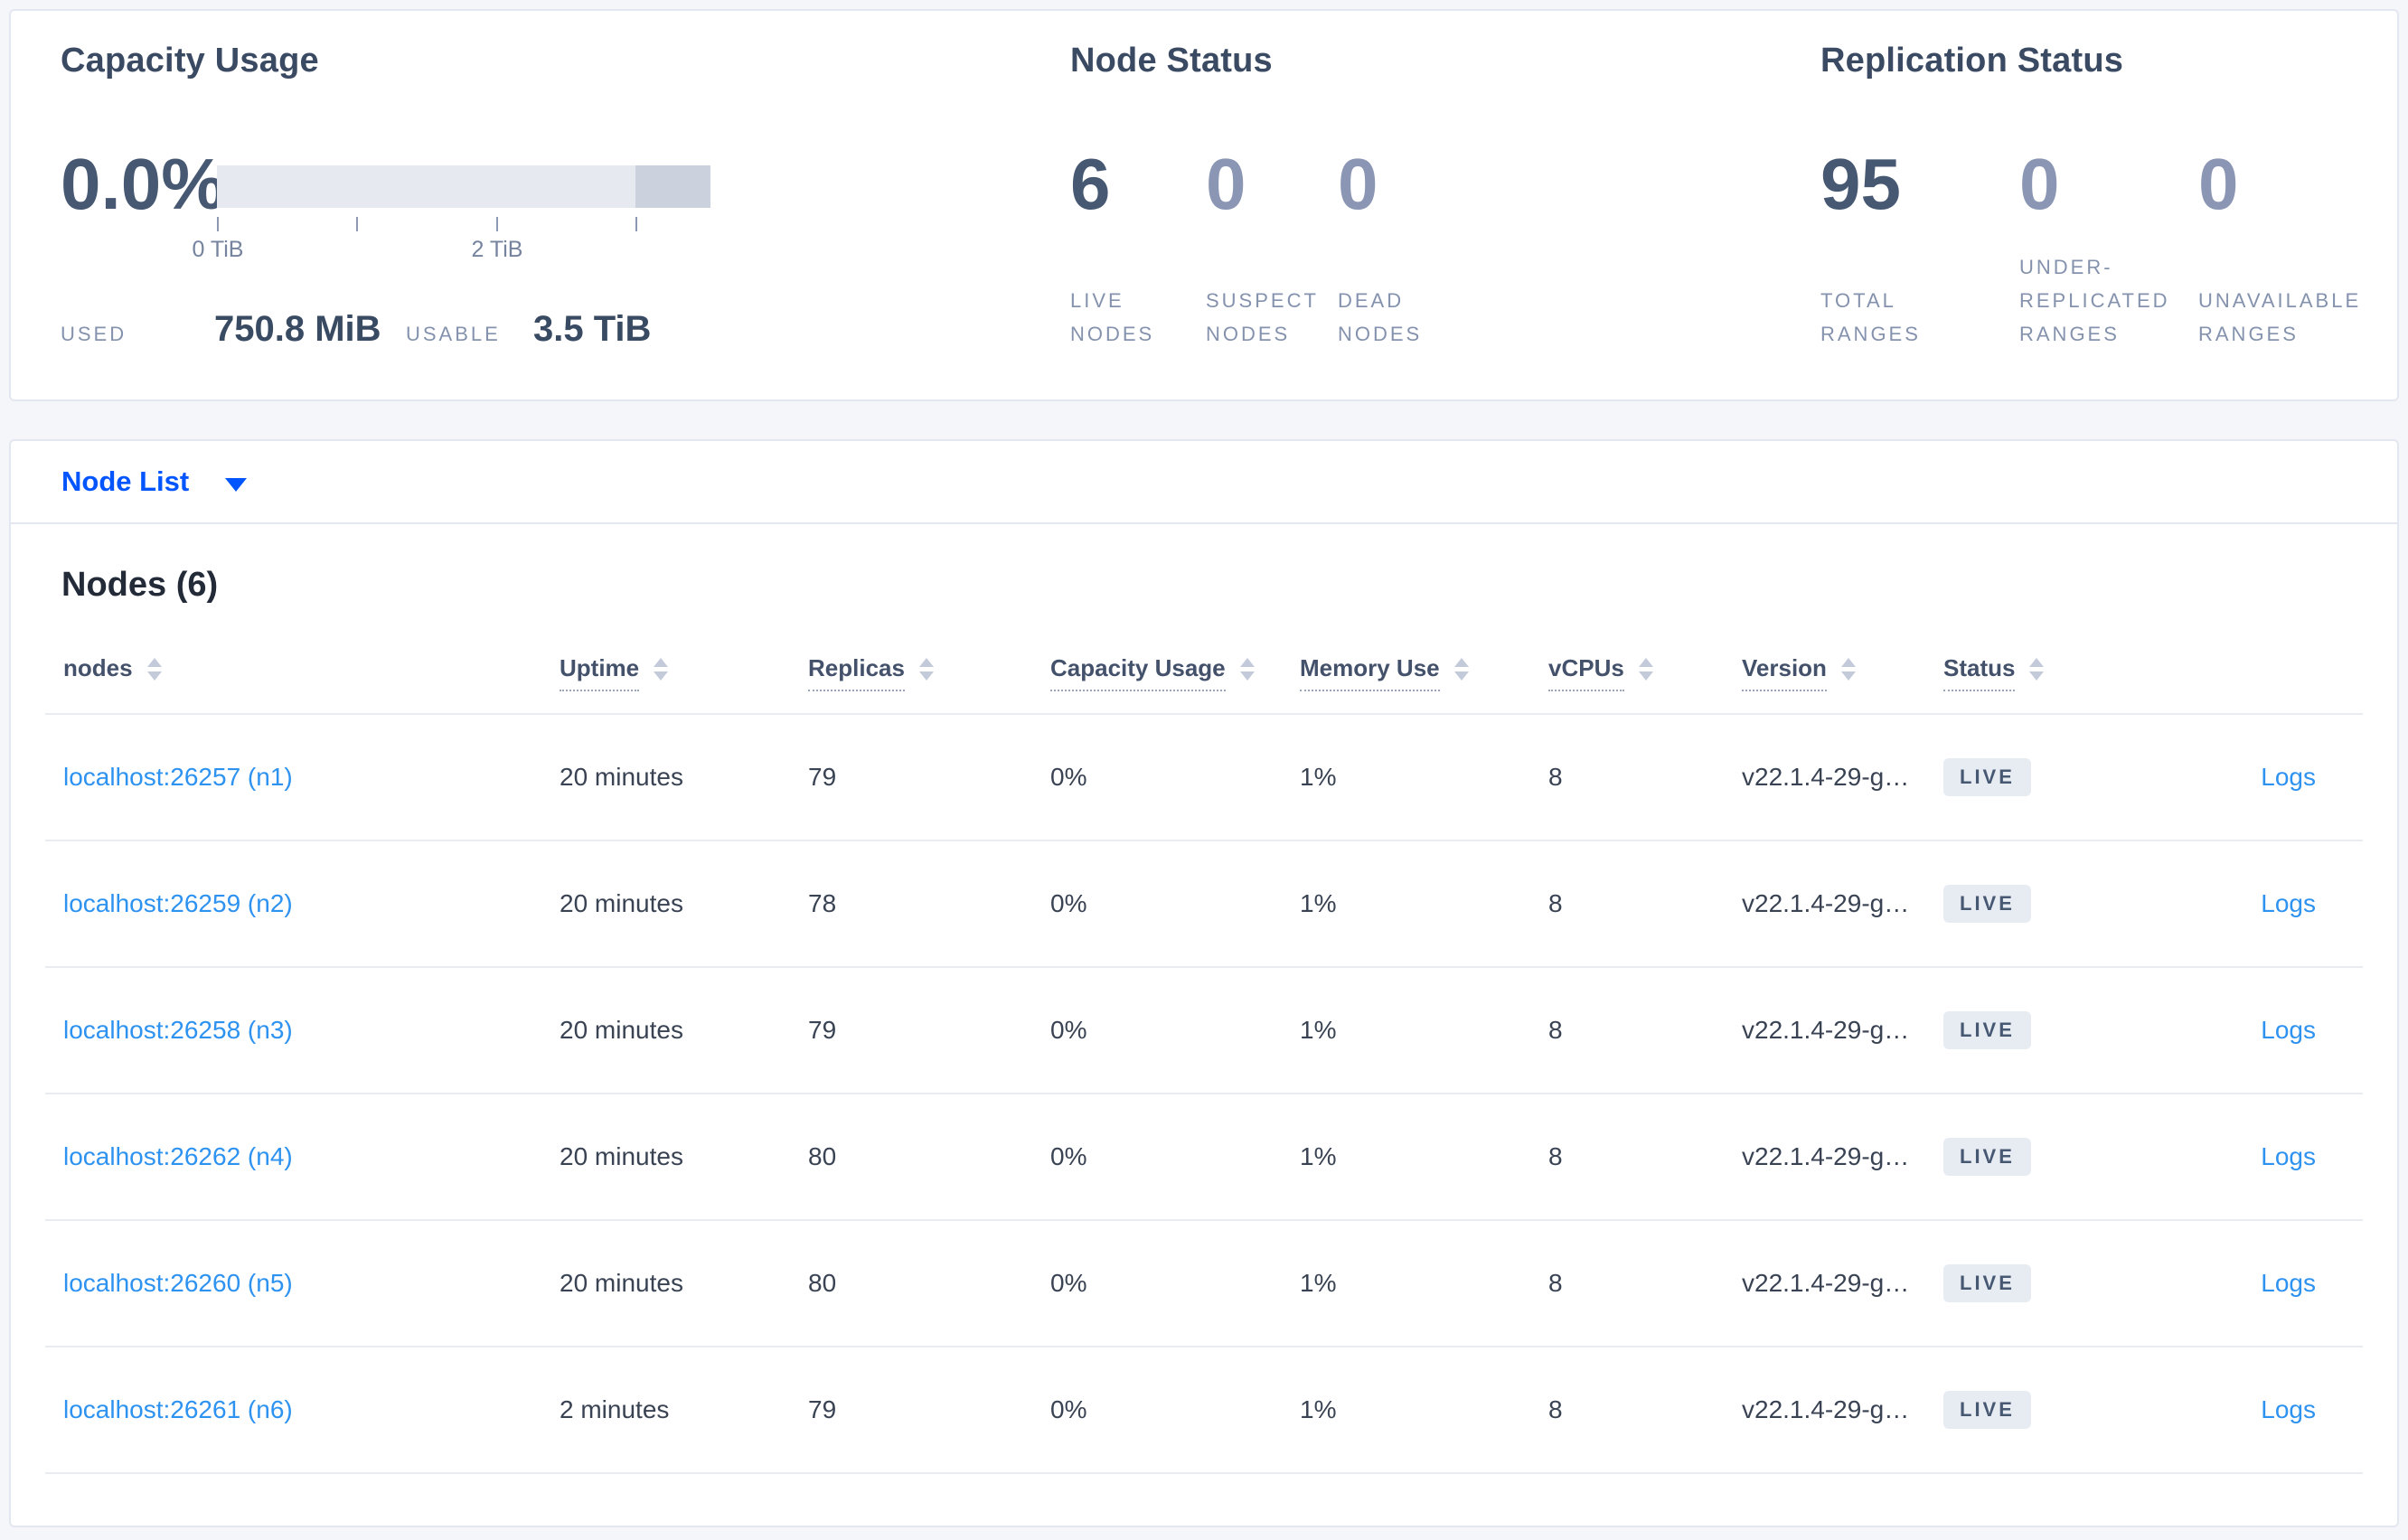  I want to click on live-nodes-label: LIVE NODES, so click(1112, 317).